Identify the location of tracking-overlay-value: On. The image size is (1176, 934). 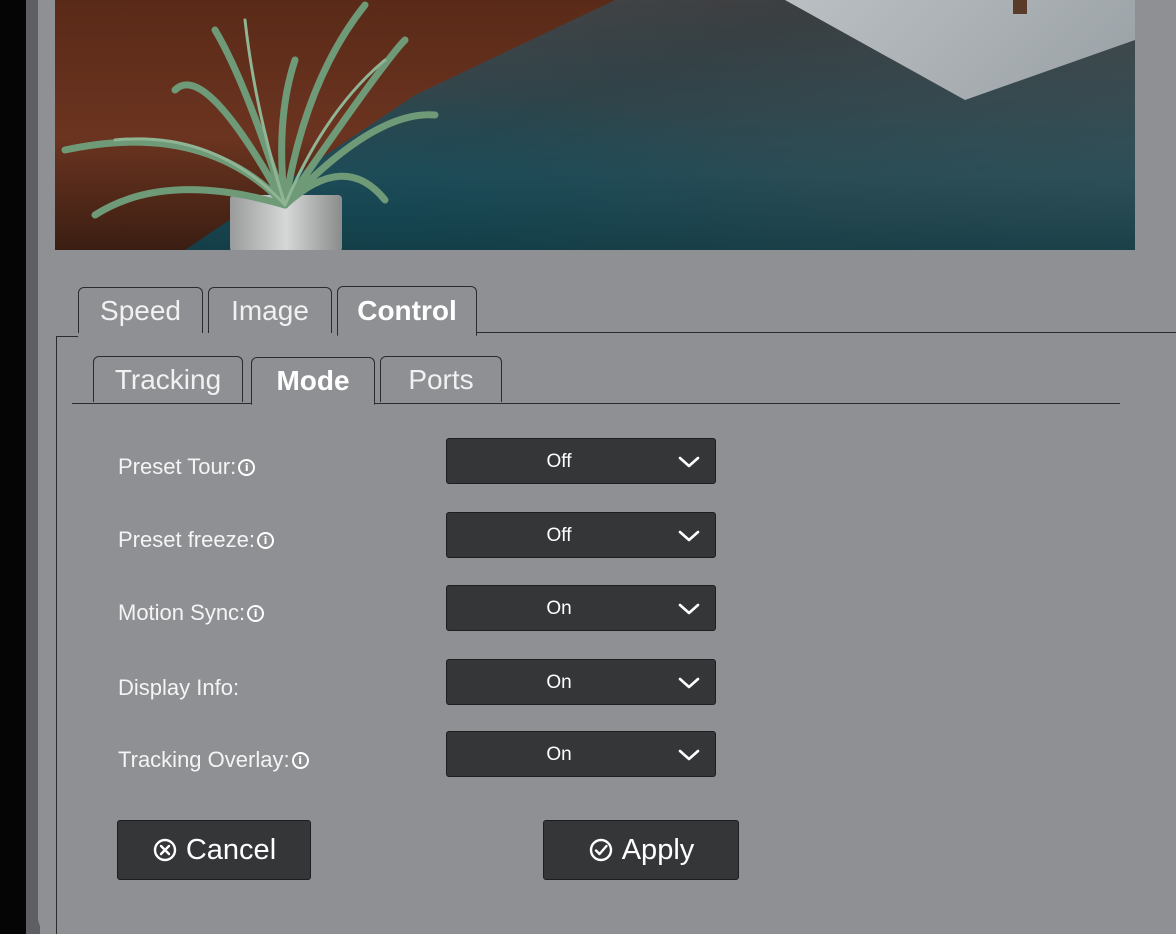
(559, 754).